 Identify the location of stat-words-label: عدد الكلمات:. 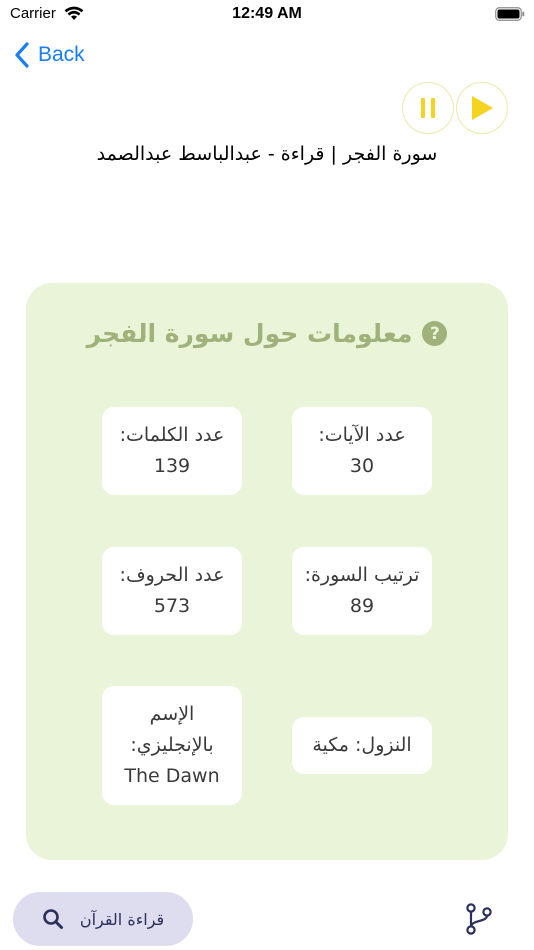
(172, 435).